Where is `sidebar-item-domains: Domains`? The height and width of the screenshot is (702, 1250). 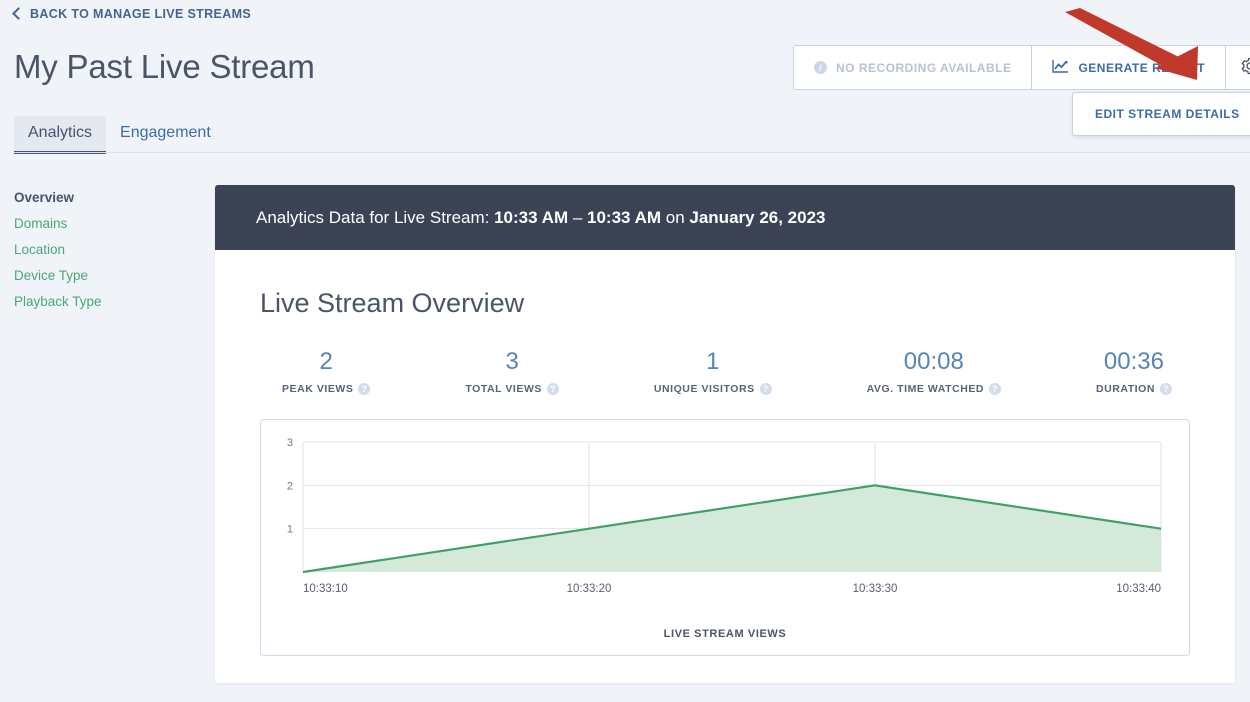 sidebar-item-domains: Domains is located at coordinates (106, 224).